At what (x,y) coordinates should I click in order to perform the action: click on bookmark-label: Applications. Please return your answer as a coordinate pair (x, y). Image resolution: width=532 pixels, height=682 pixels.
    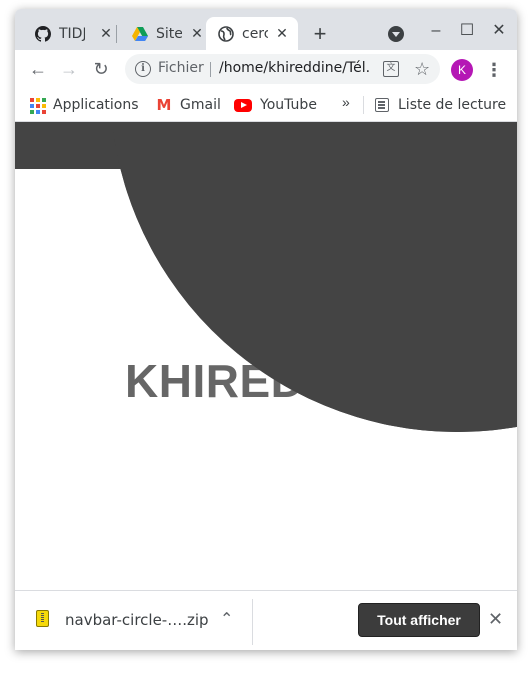
    Looking at the image, I should click on (96, 105).